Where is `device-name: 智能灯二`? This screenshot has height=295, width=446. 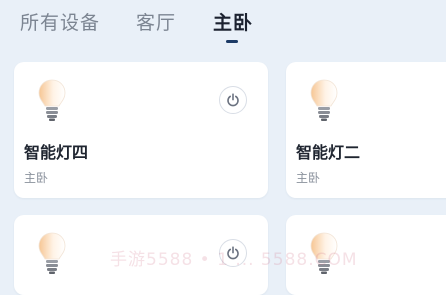
device-name: 智能灯二 is located at coordinates (328, 152).